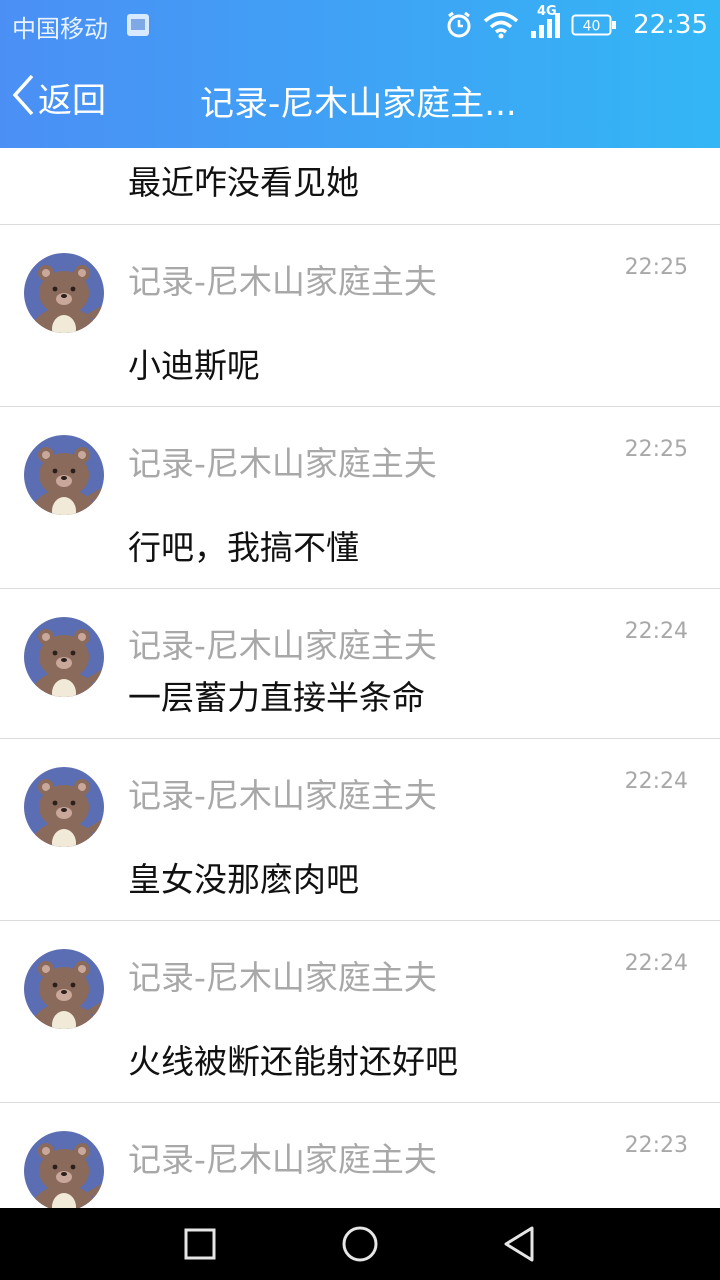 This screenshot has width=720, height=1280. Describe the element at coordinates (360, 830) in the screenshot. I see `message-row: 记录-尼木山家庭主夫 22:24 皇女没那麽肉吧` at that location.